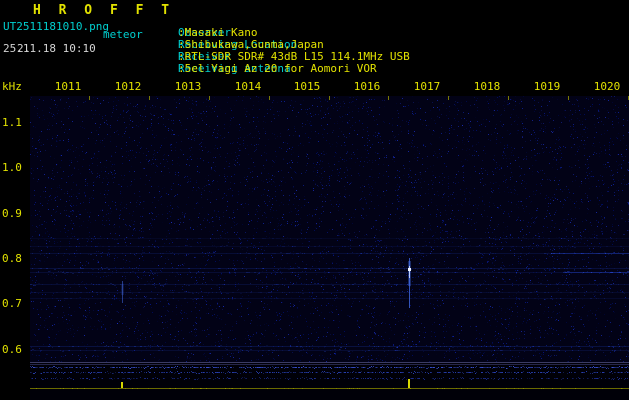 This screenshot has height=400, width=629. What do you see at coordinates (329, 381) in the screenshot?
I see `signal-level-strip-canvas` at bounding box center [329, 381].